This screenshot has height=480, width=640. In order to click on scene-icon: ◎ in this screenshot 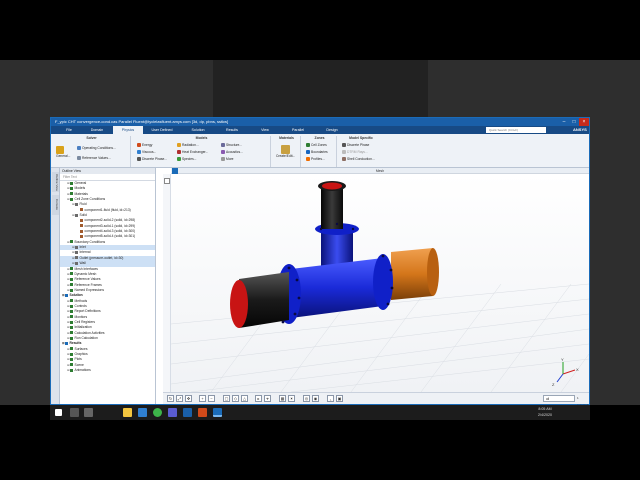, I will do `click(306, 398)`.